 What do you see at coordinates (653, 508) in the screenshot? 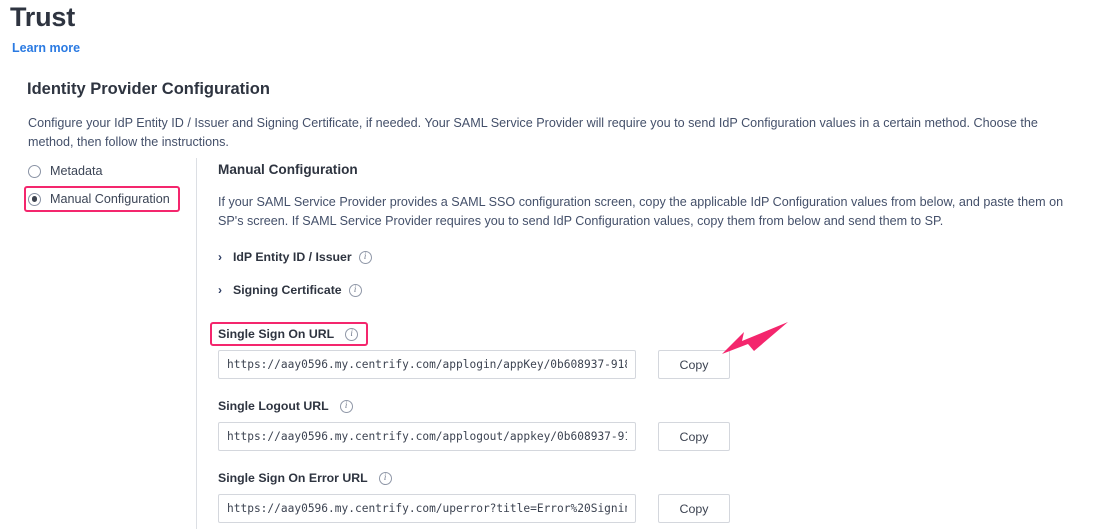
I see `field-row-single-sign-on-error-url: Copy` at bounding box center [653, 508].